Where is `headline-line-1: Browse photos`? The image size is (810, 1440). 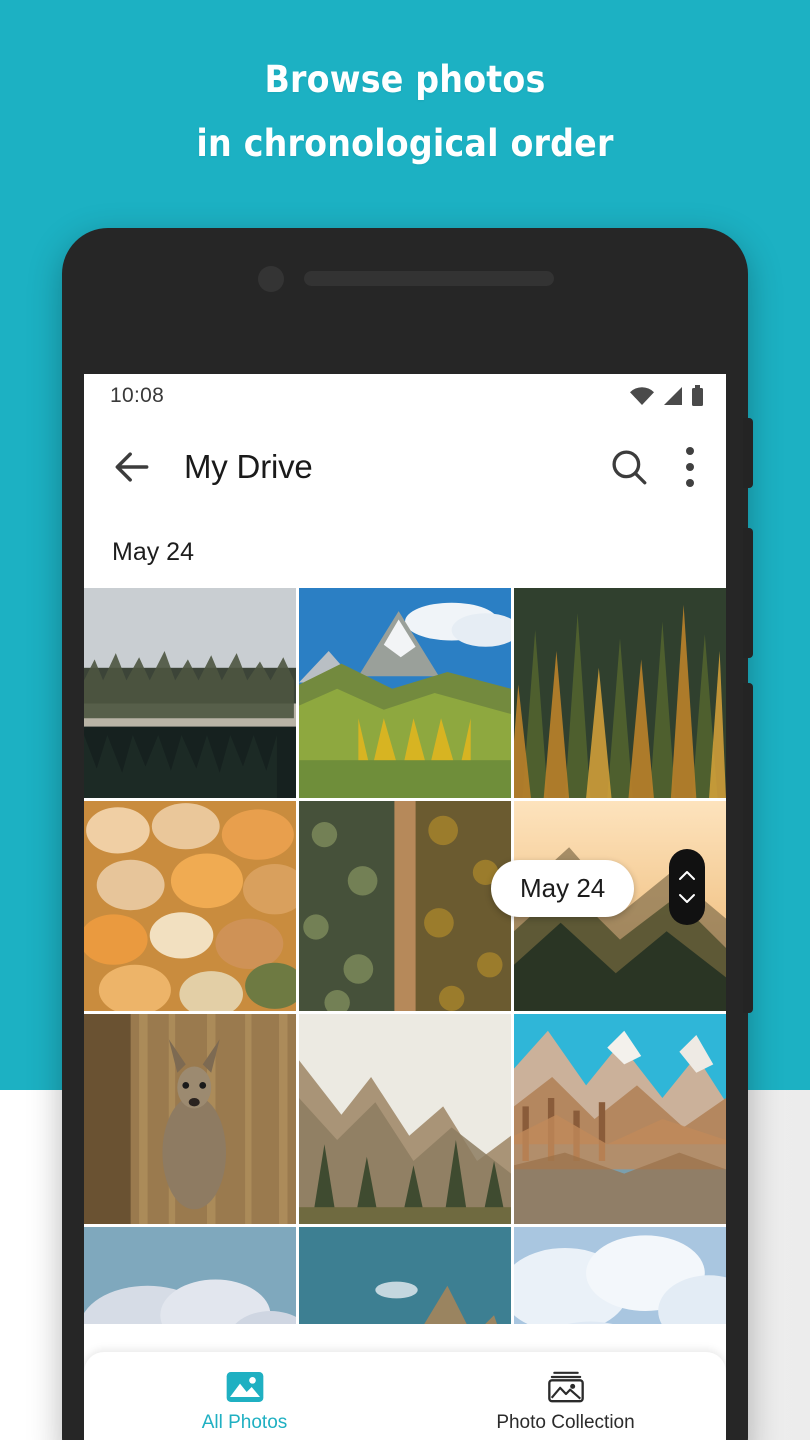
headline-line-1: Browse photos is located at coordinates (405, 79).